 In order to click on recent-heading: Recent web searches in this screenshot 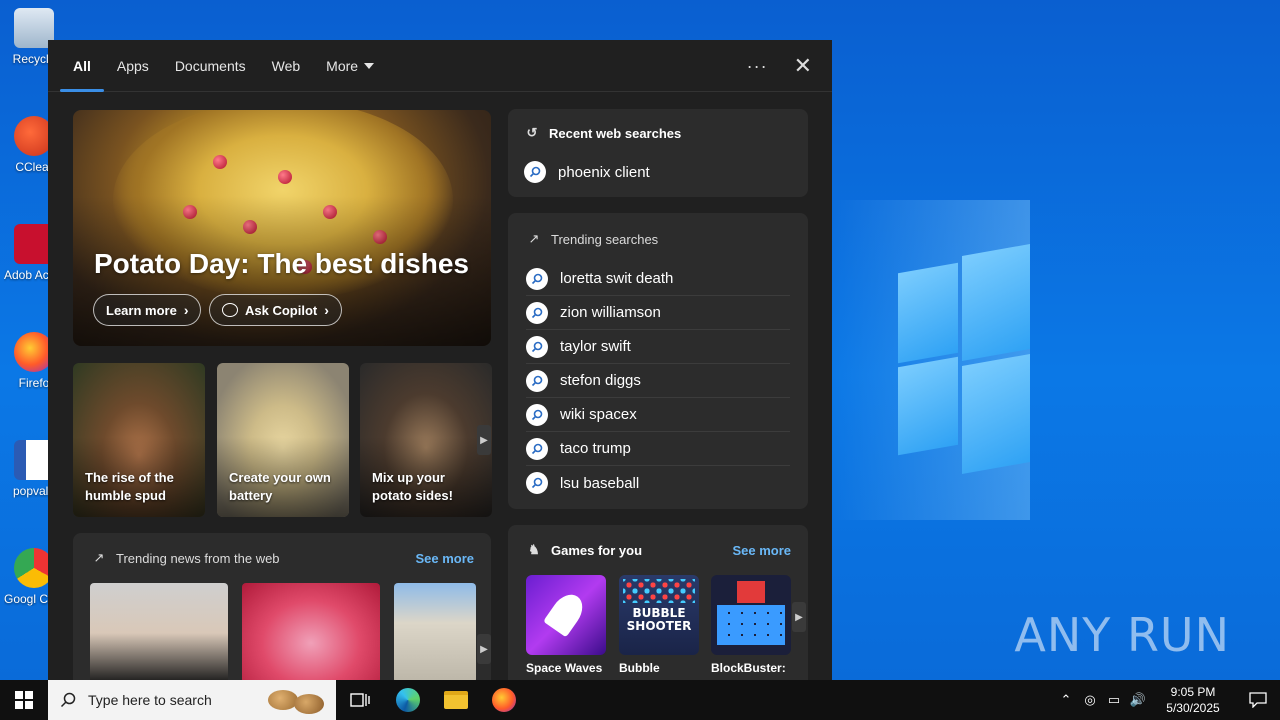, I will do `click(615, 133)`.